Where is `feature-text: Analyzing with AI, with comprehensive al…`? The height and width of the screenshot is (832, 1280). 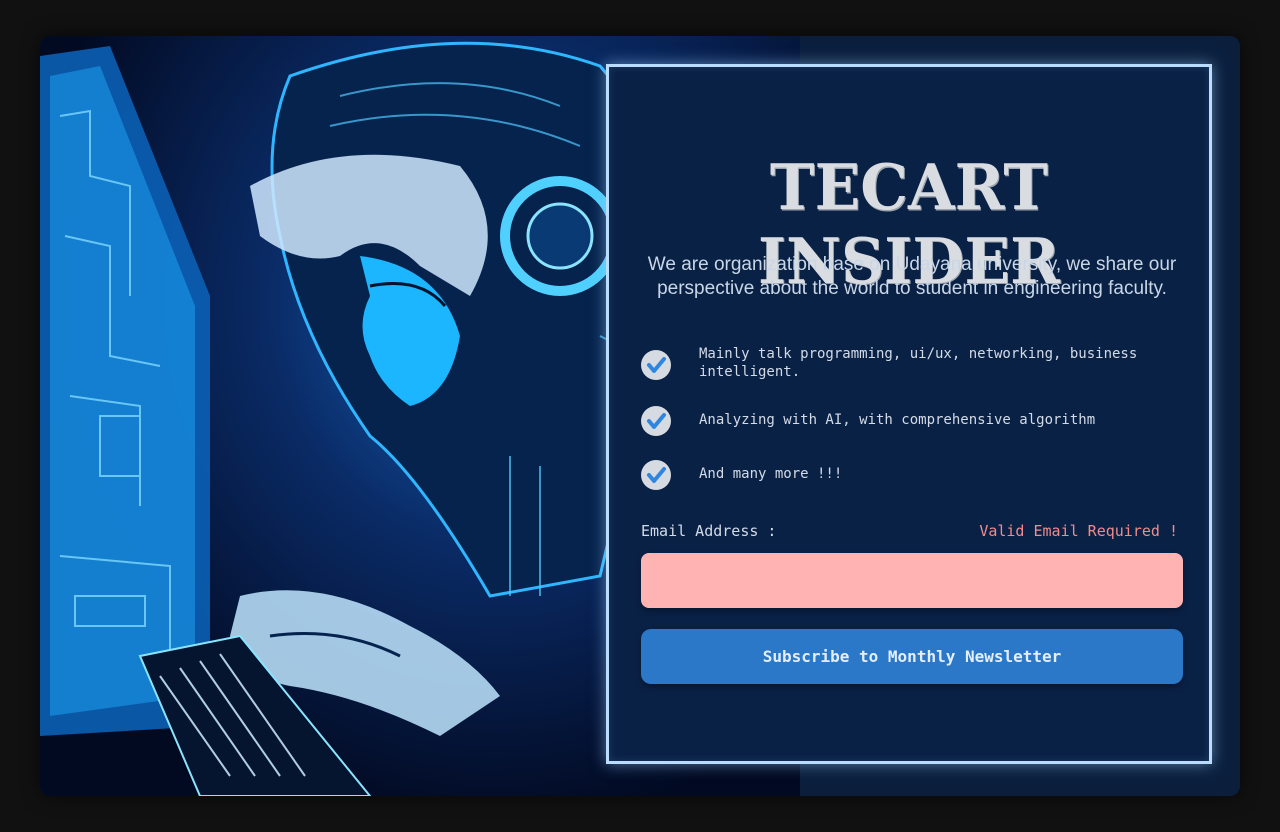
feature-text: Analyzing with AI, with comprehensive al… is located at coordinates (897, 420).